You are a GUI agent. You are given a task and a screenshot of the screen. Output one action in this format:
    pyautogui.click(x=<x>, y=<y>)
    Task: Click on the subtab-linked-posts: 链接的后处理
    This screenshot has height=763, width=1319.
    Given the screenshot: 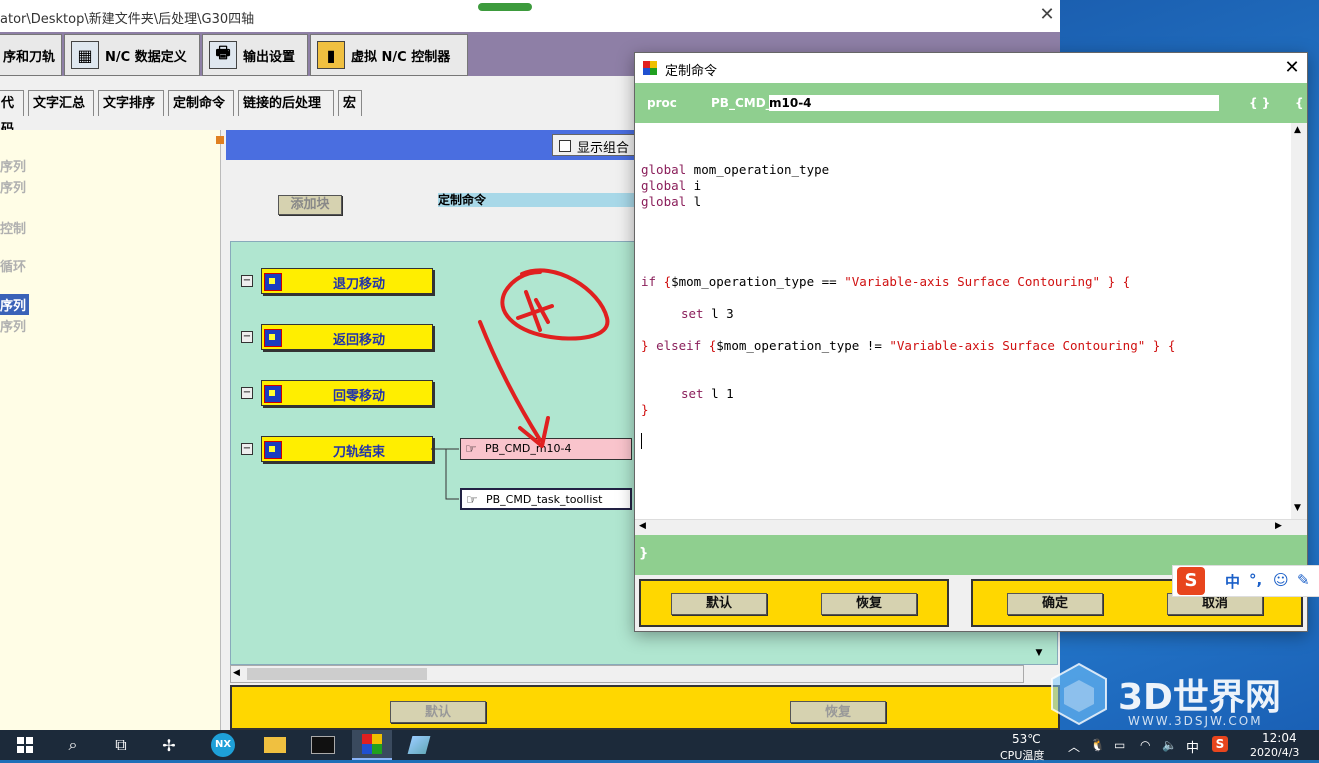 What is the action you would take?
    pyautogui.click(x=286, y=103)
    